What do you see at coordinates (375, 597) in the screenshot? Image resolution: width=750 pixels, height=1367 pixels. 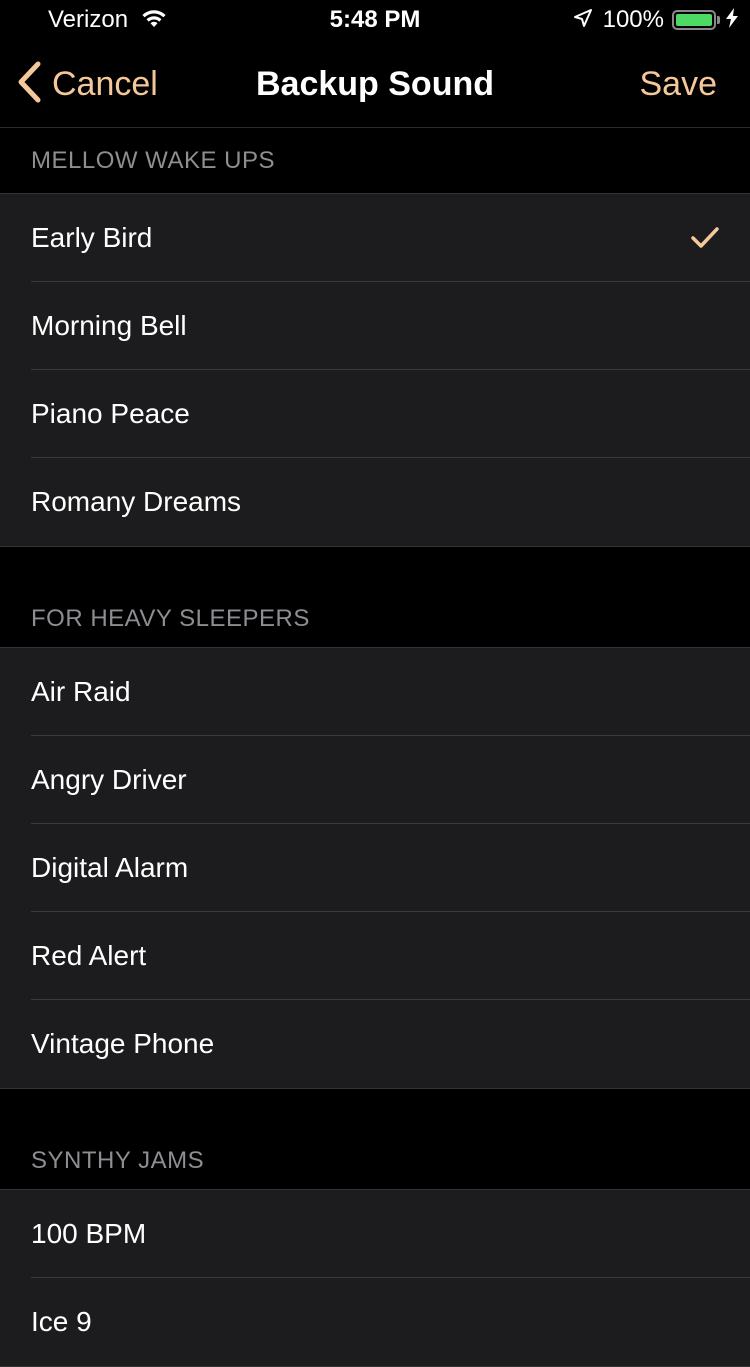 I see `section-header: FOR HEAVY SLEEPERS` at bounding box center [375, 597].